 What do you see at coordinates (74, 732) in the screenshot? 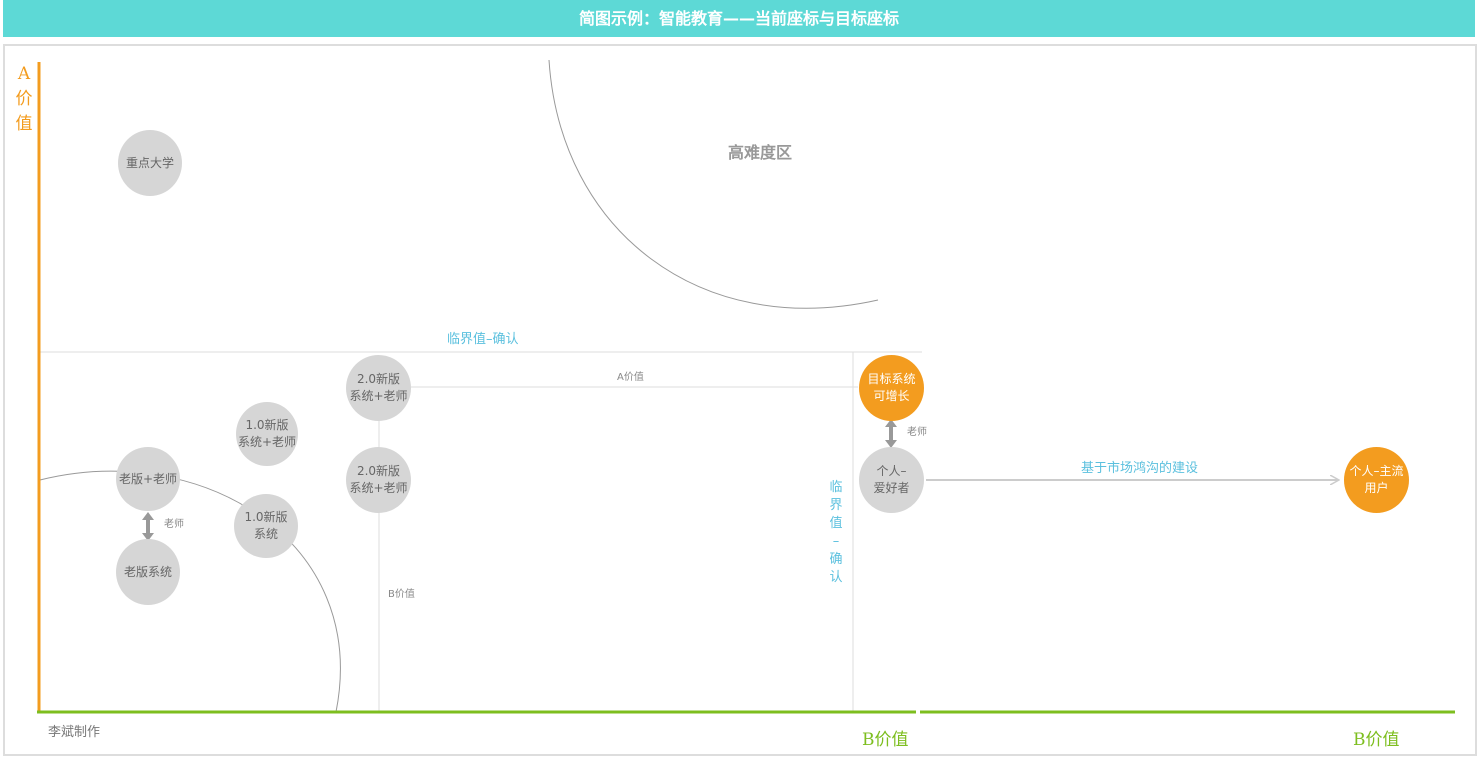
I see `author-credit: 李斌制作` at bounding box center [74, 732].